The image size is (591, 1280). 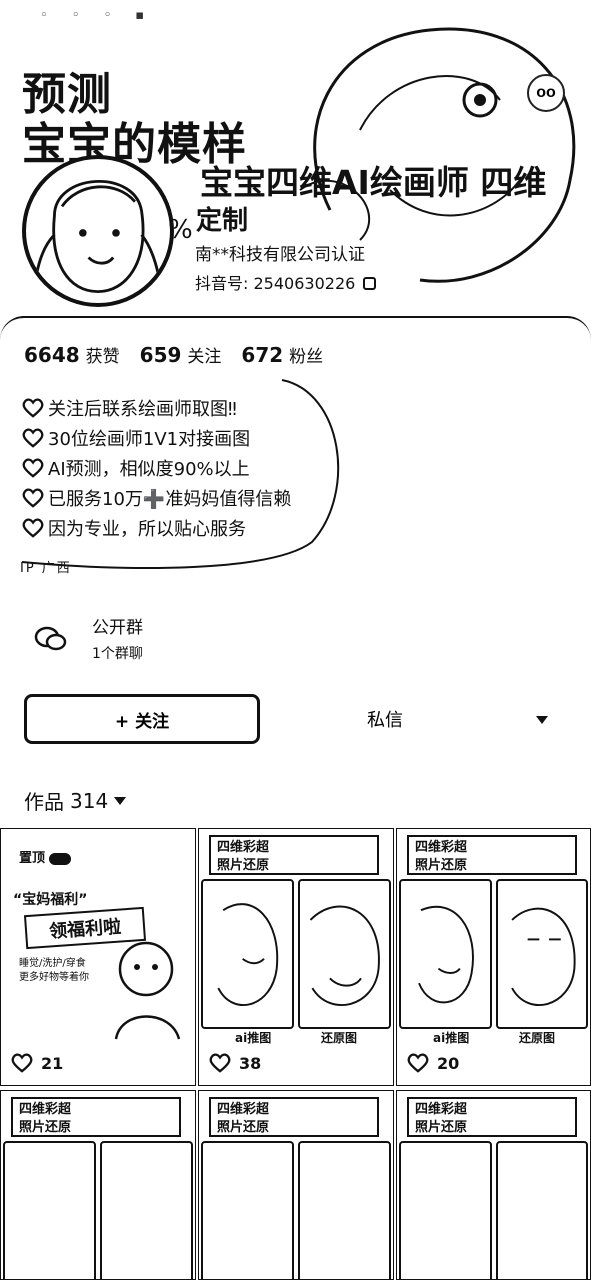 What do you see at coordinates (280, 255) in the screenshot?
I see `company-verification: 南**科技有限公司认证` at bounding box center [280, 255].